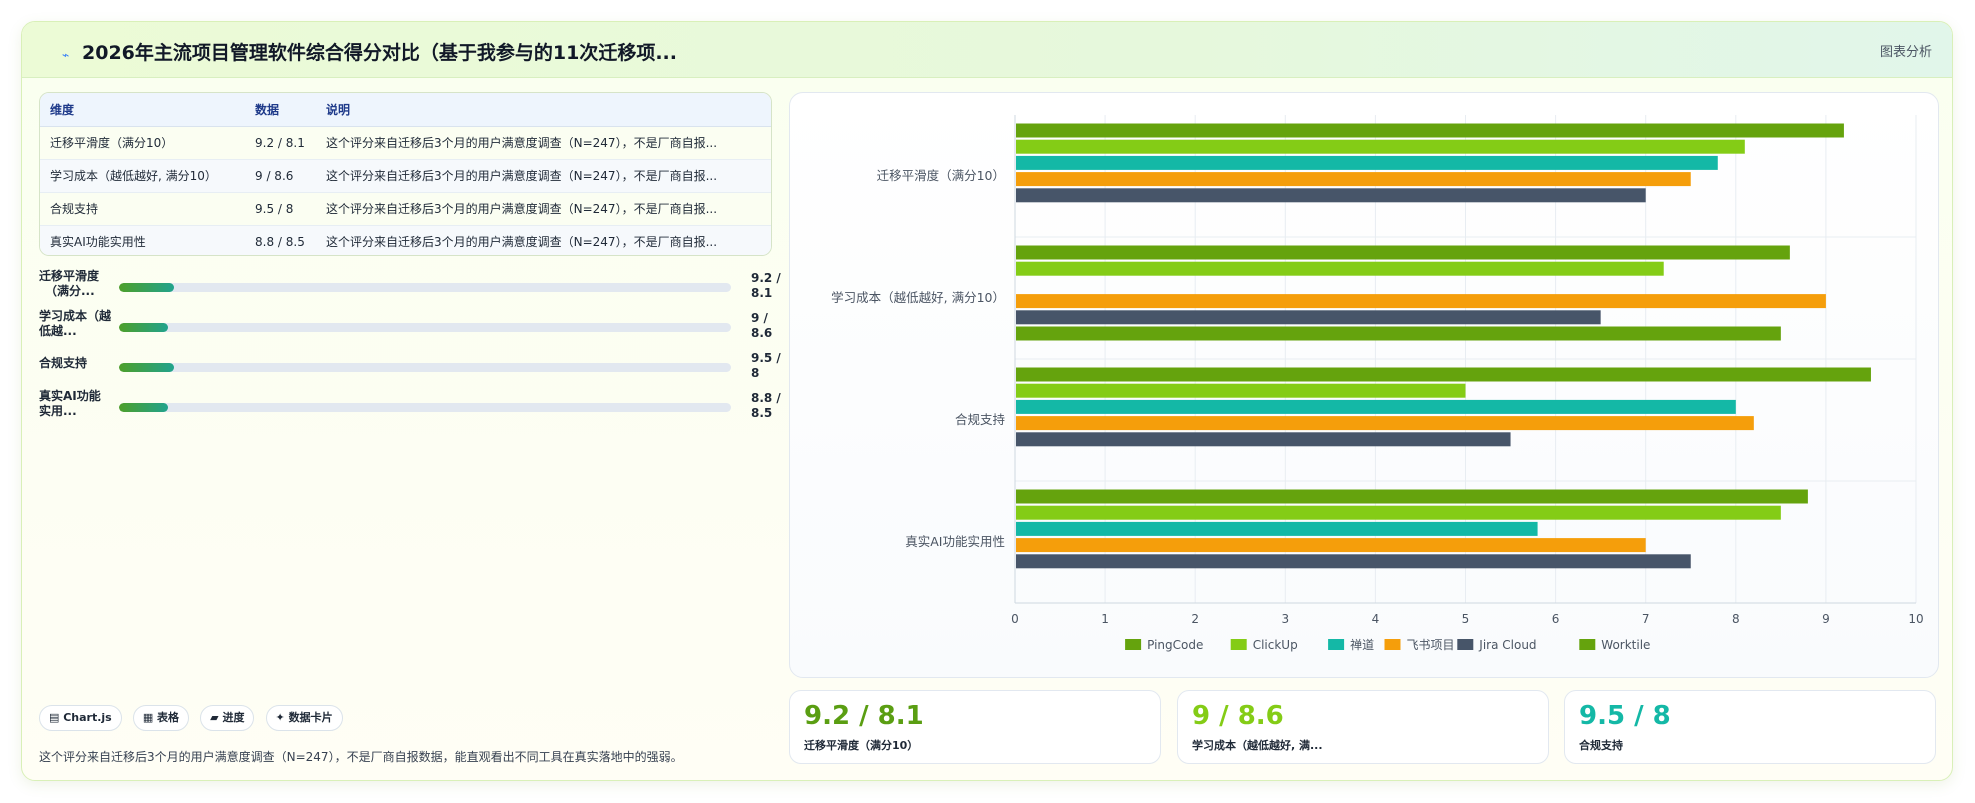 The width and height of the screenshot is (1975, 803). Describe the element at coordinates (1750, 727) in the screenshot. I see `stat-card: 9.5 / 8 合规支持` at that location.